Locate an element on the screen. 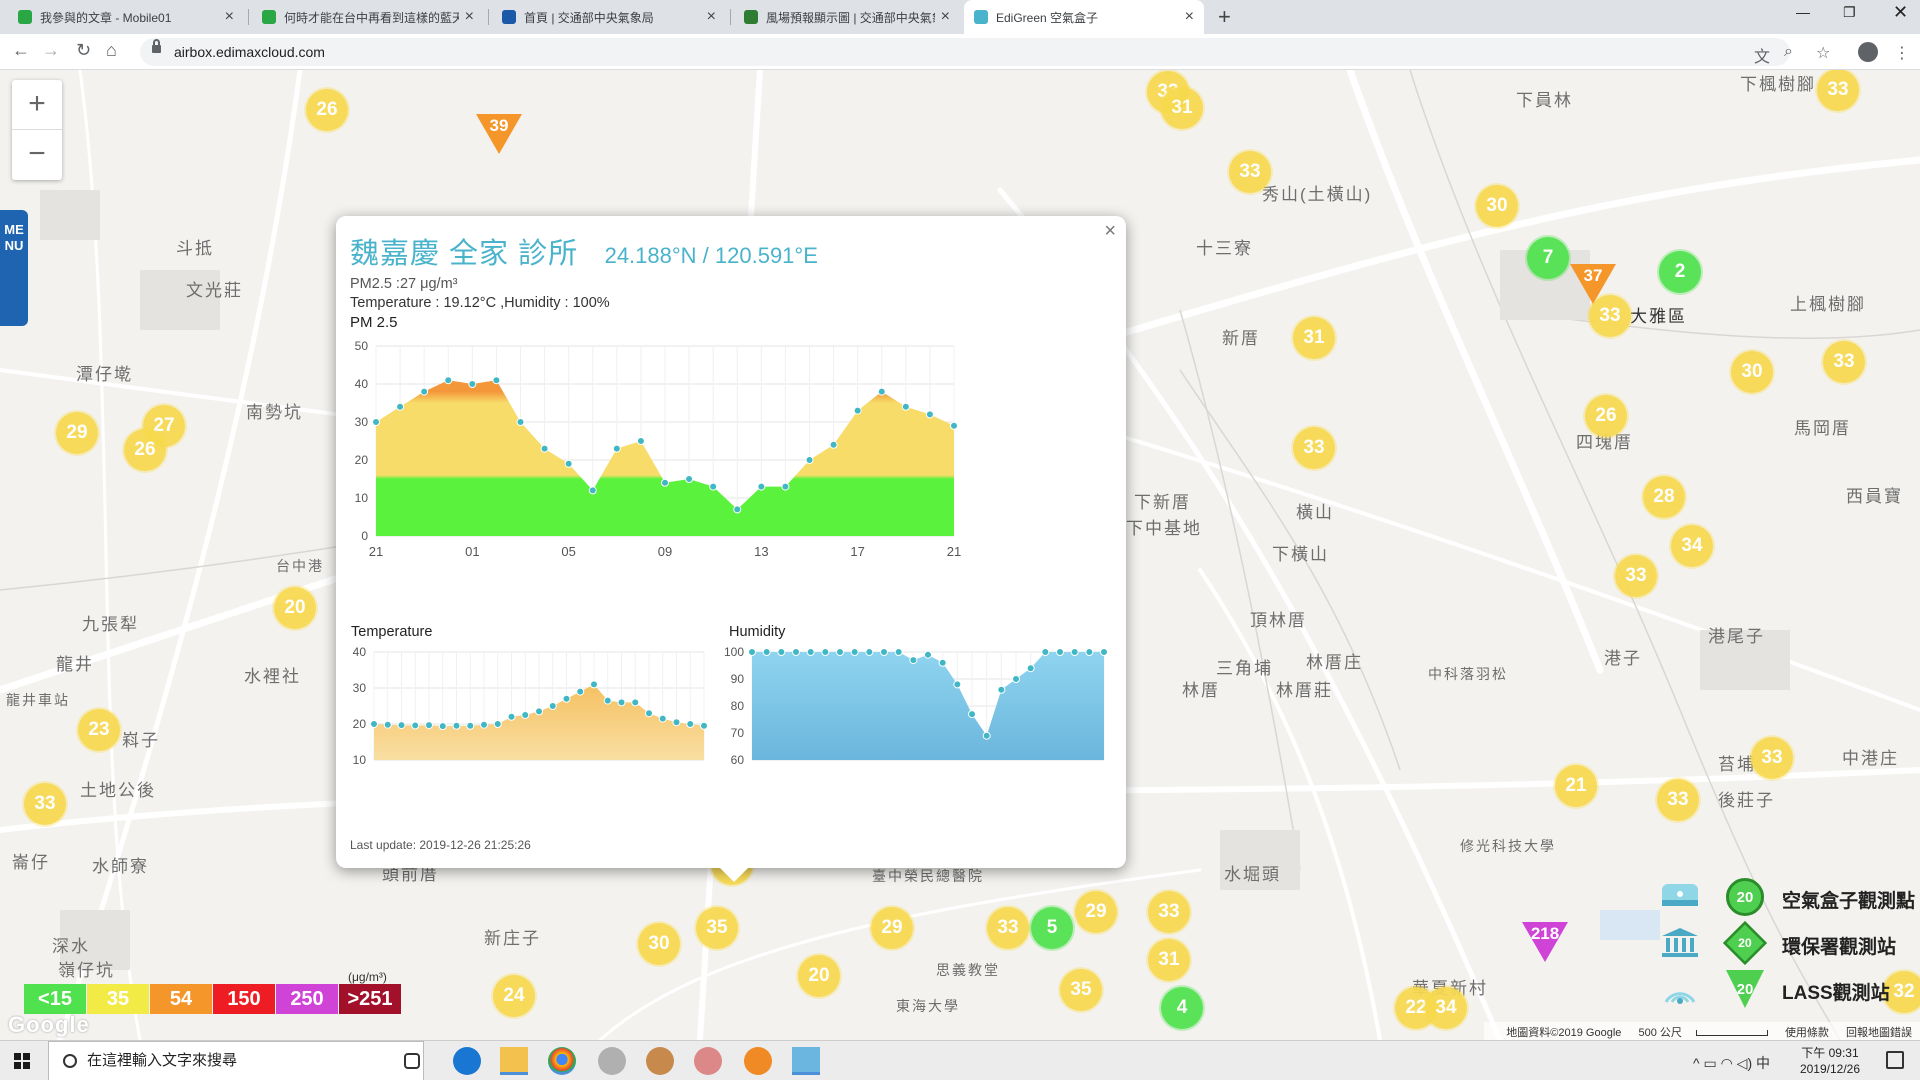 This screenshot has width=1920, height=1080. zoom-in-button: + is located at coordinates (37, 105).